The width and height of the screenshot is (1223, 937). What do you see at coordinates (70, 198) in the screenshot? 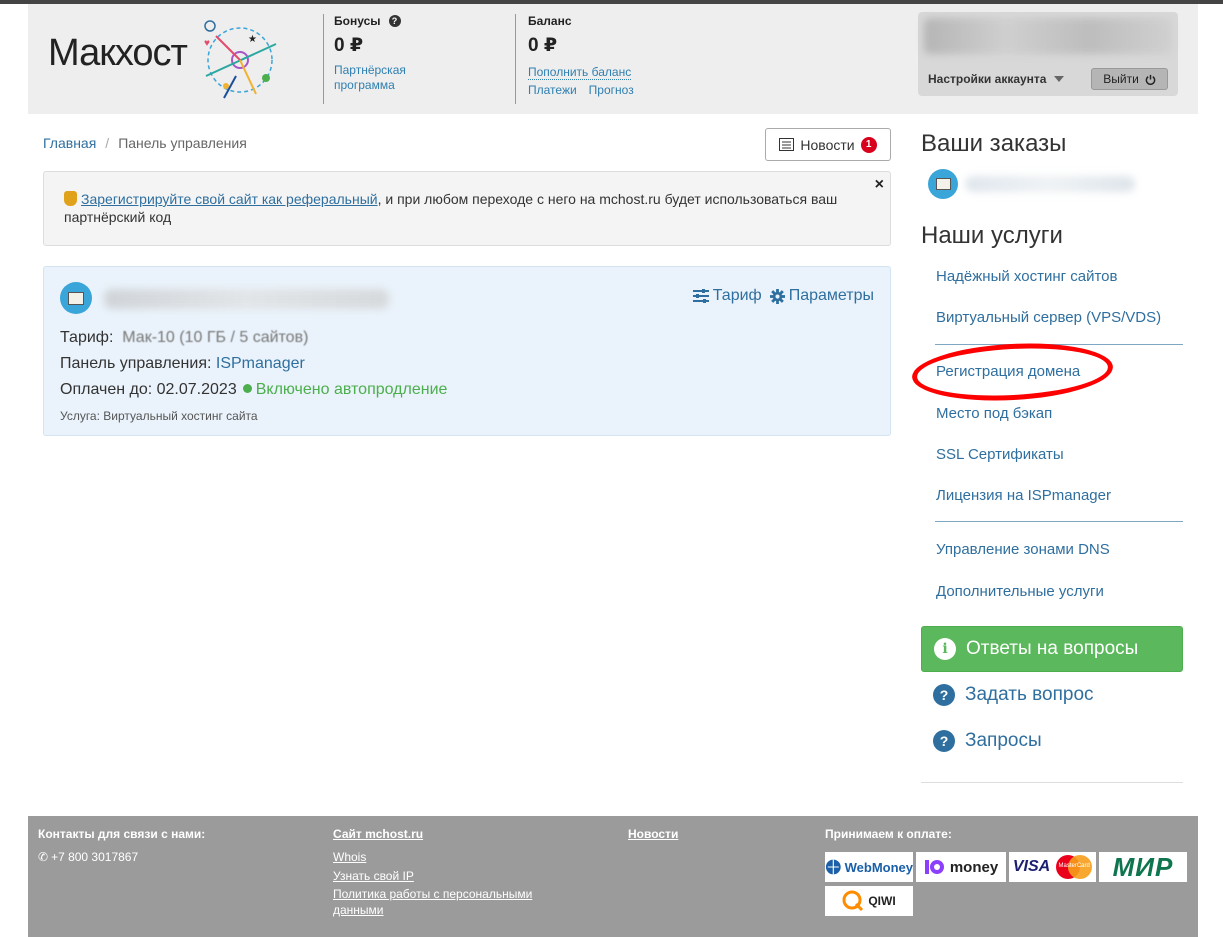
I see `money-bag-icon` at bounding box center [70, 198].